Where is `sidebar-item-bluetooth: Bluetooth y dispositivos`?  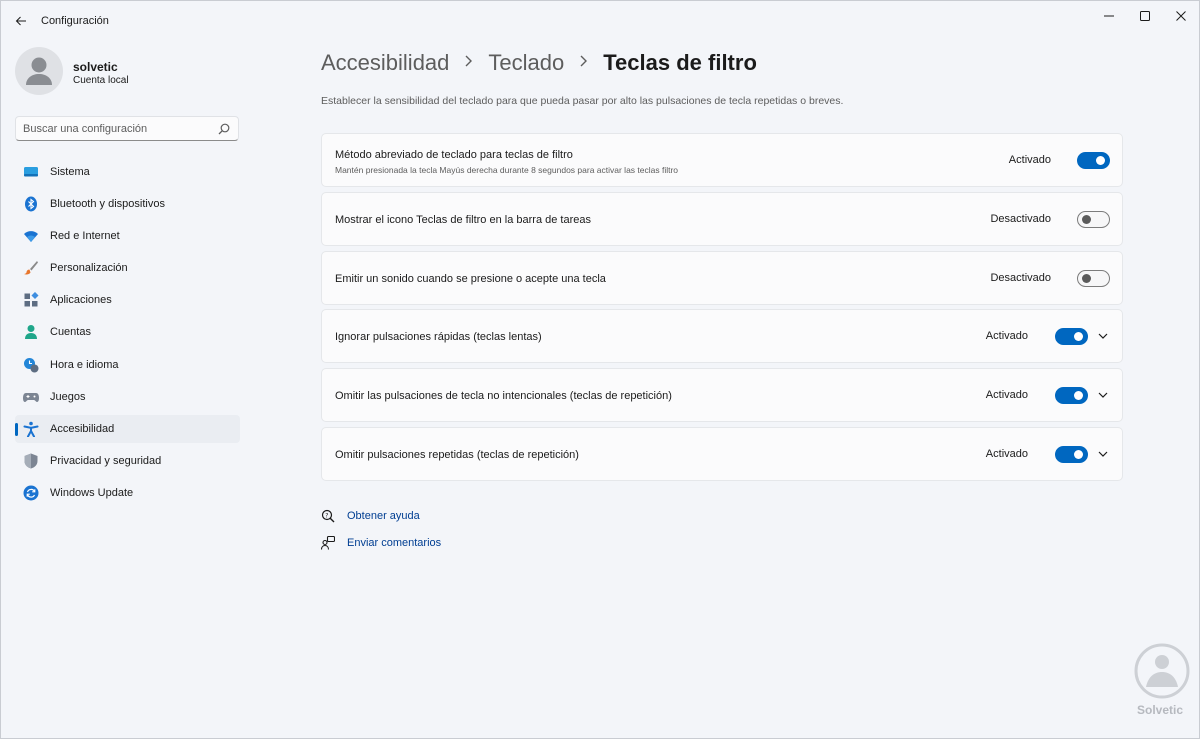 sidebar-item-bluetooth: Bluetooth y dispositivos is located at coordinates (127, 204).